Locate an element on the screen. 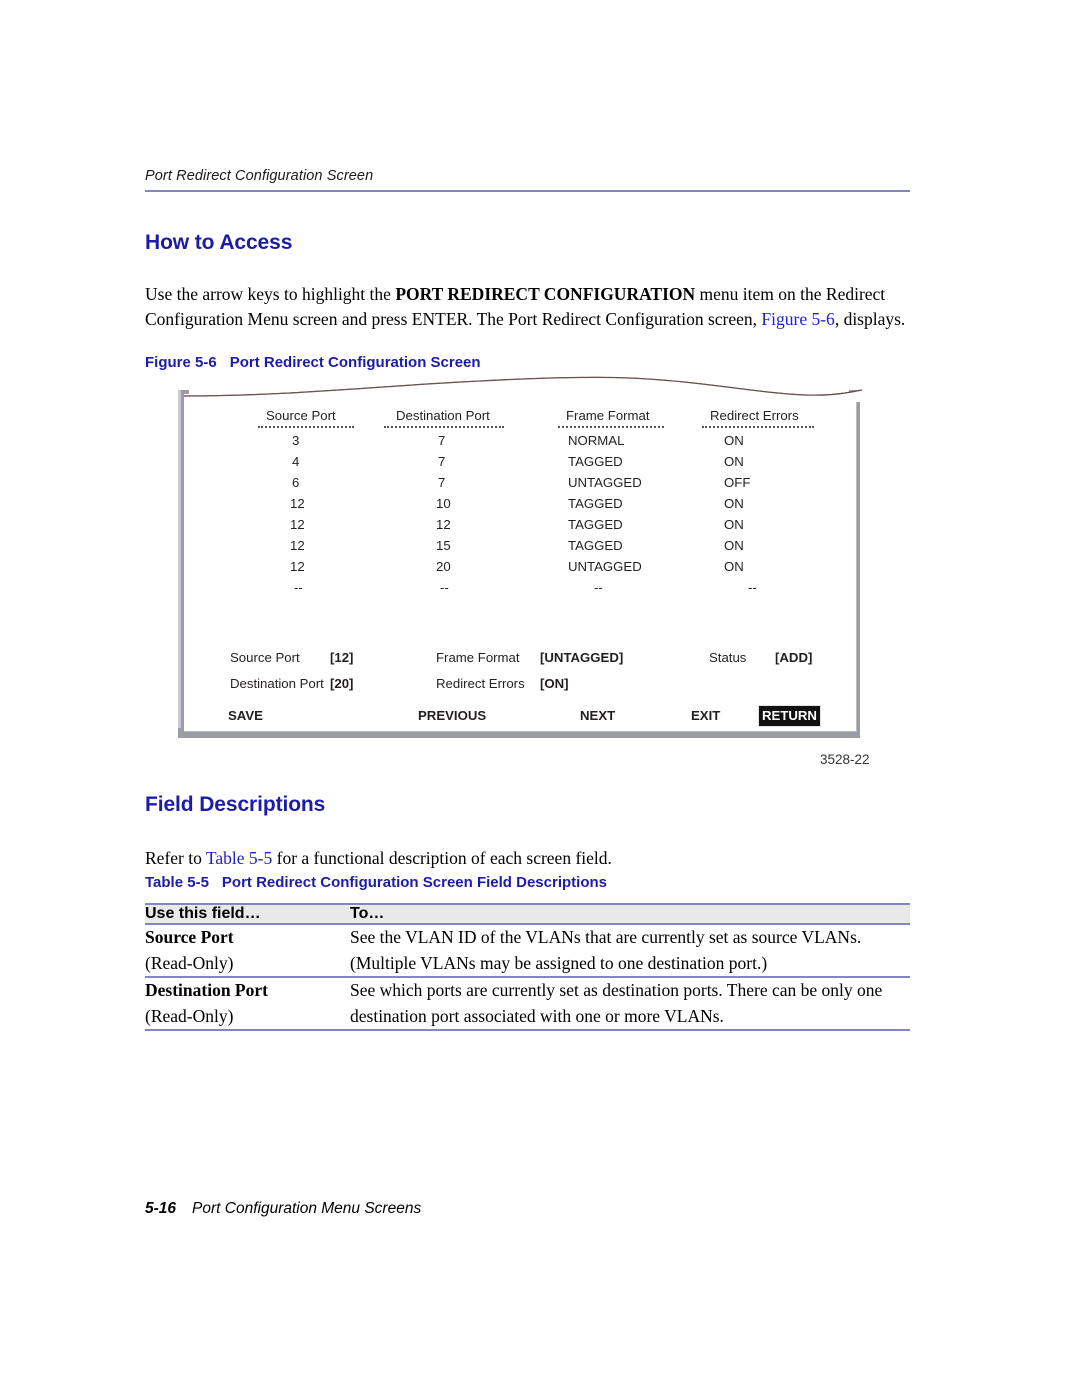  para-menu-item: PORT REDIRECT CONFIGURATION is located at coordinates (545, 293).